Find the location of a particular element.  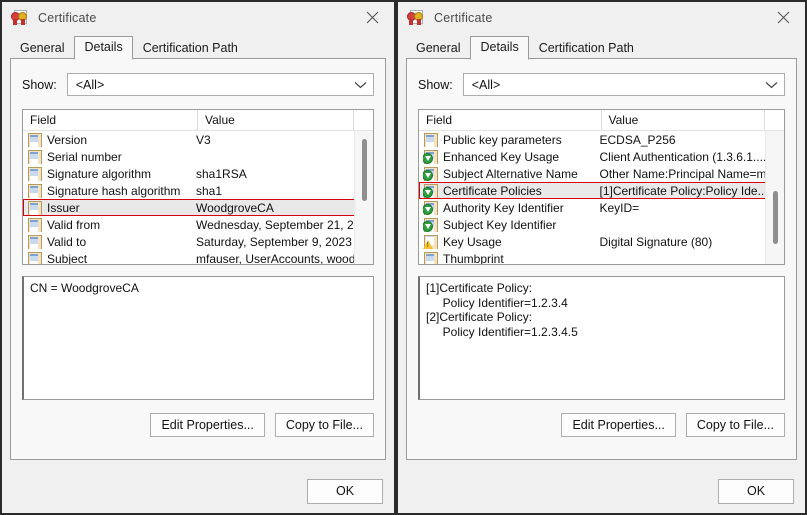

row-field-label: Subject Alternative Name is located at coordinates (510, 173).